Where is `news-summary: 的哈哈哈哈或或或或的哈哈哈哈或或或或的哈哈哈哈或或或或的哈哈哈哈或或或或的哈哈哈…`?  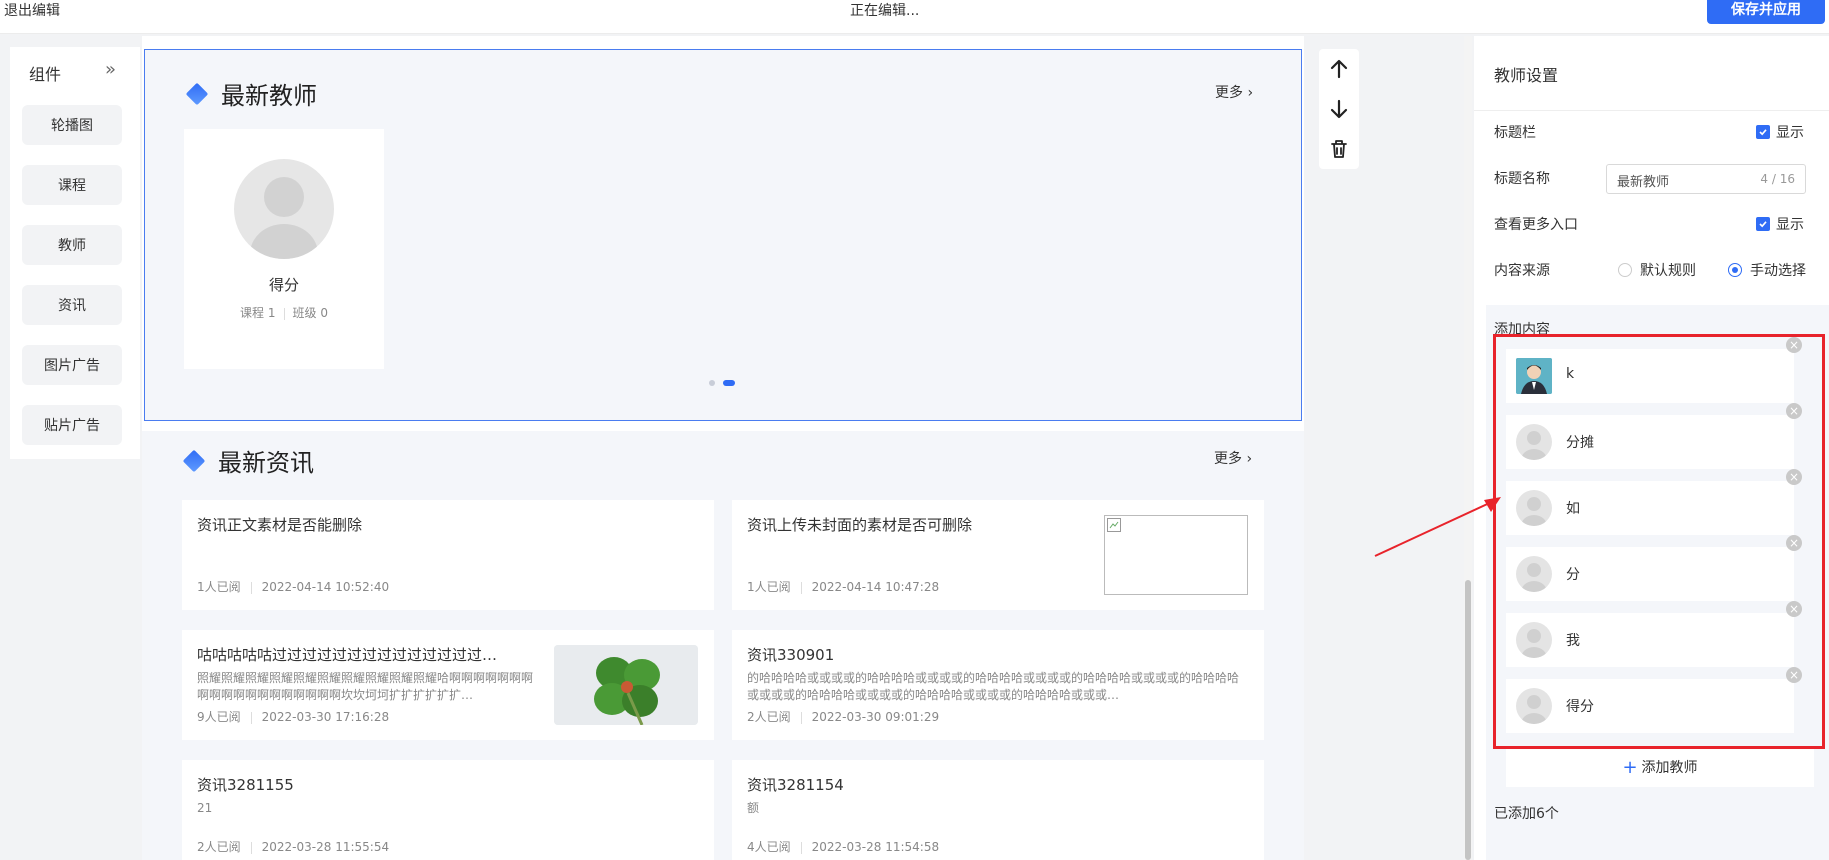 news-summary: 的哈哈哈哈或或或或的哈哈哈哈或或或或的哈哈哈哈或或或或的哈哈哈哈或或或或的哈哈哈… is located at coordinates (993, 686).